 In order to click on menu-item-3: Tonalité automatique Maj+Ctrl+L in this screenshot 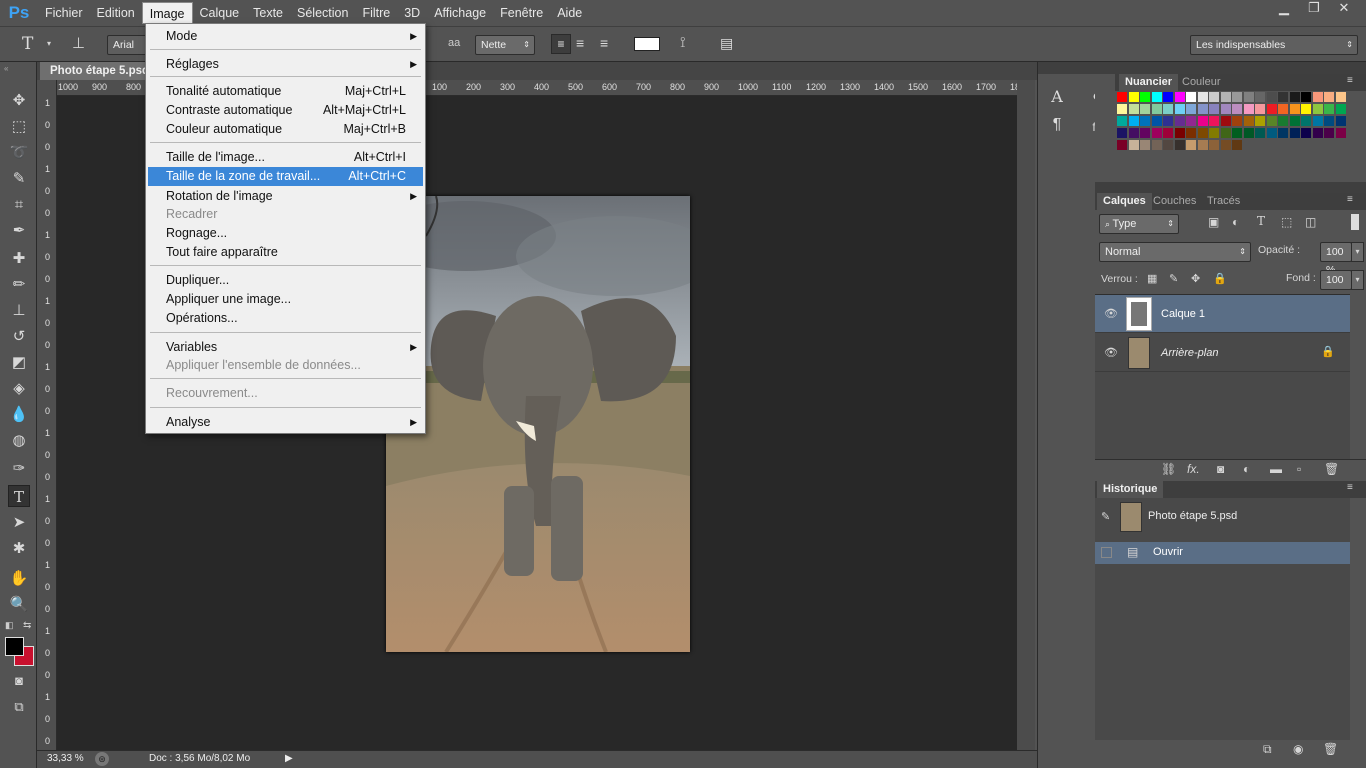, I will do `click(285, 91)`.